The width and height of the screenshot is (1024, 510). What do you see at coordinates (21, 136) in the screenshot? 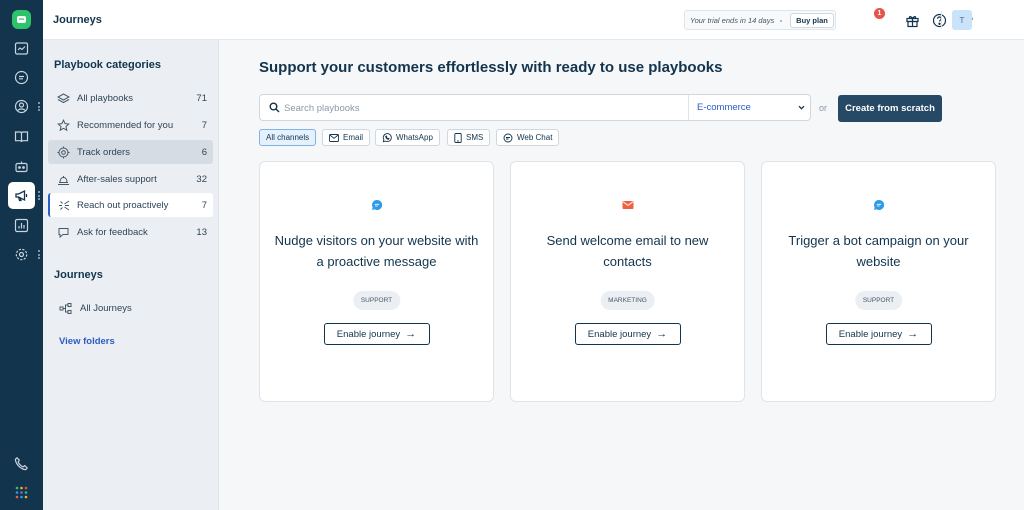
I see `knowledge-base-icon` at bounding box center [21, 136].